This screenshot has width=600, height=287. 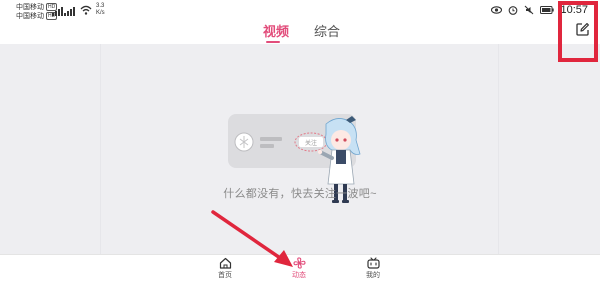 What do you see at coordinates (578, 31) in the screenshot?
I see `highlight-box` at bounding box center [578, 31].